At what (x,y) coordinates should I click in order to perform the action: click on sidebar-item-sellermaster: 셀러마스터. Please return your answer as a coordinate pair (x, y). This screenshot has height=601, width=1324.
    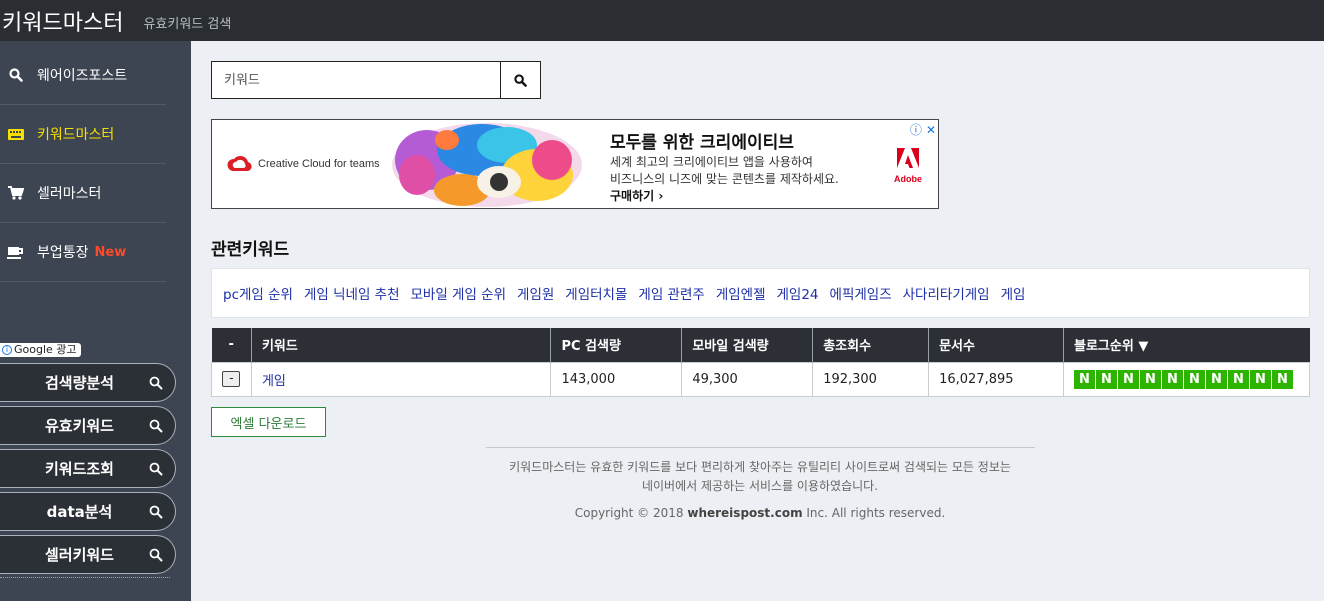
    Looking at the image, I should click on (83, 193).